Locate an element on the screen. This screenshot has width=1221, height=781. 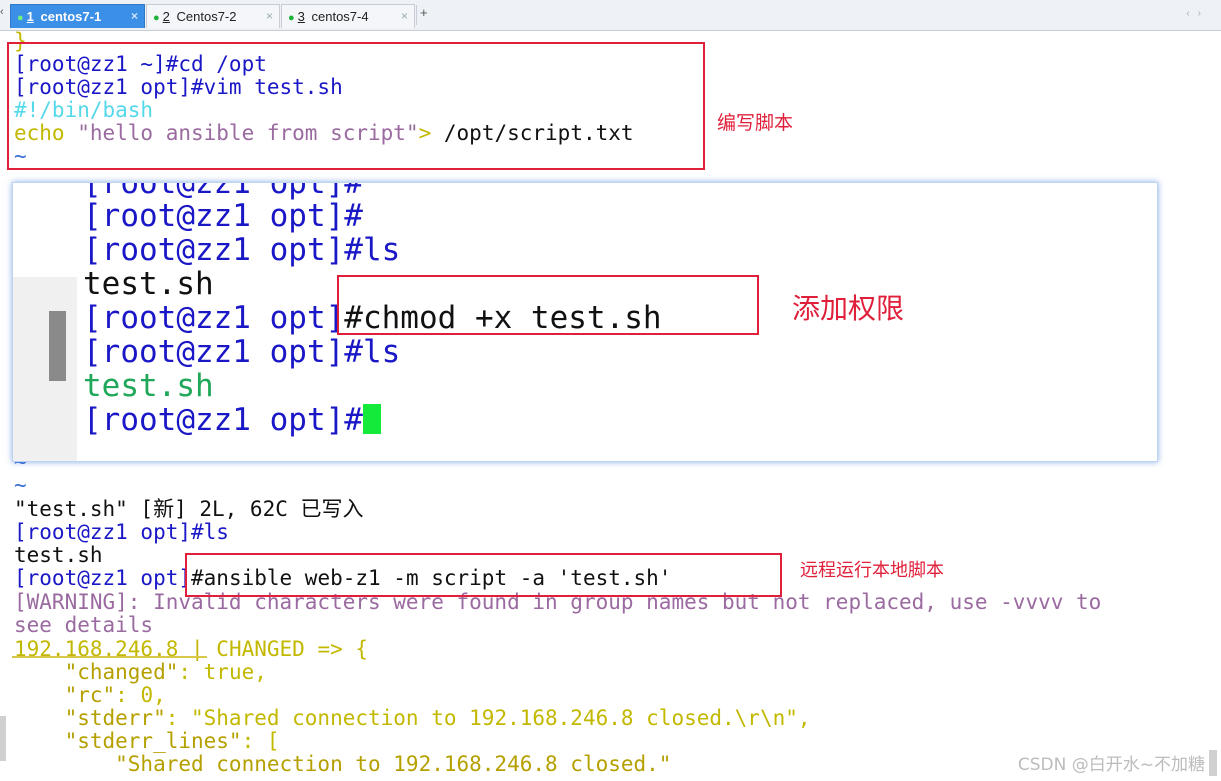
json-value: : true, is located at coordinates (222, 672).